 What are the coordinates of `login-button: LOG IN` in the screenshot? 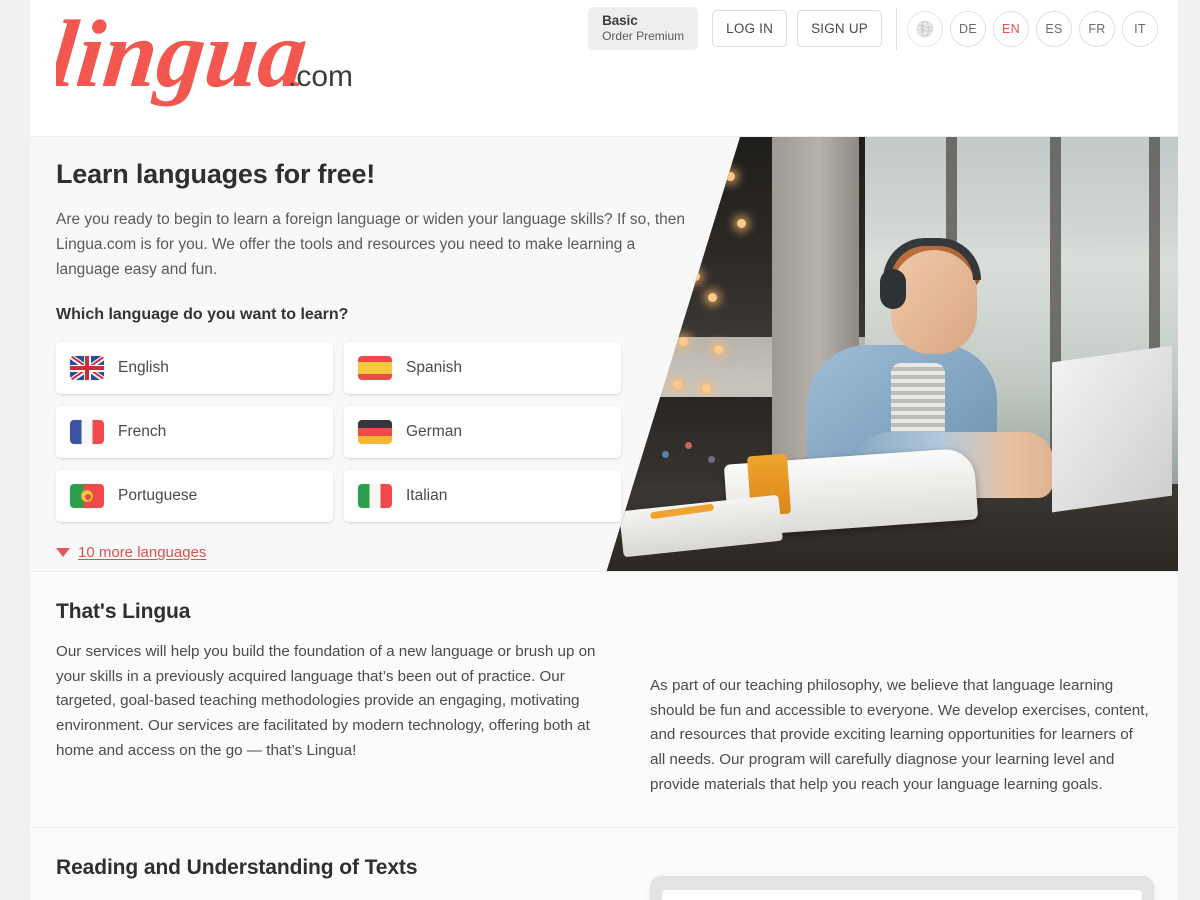 It's located at (750, 29).